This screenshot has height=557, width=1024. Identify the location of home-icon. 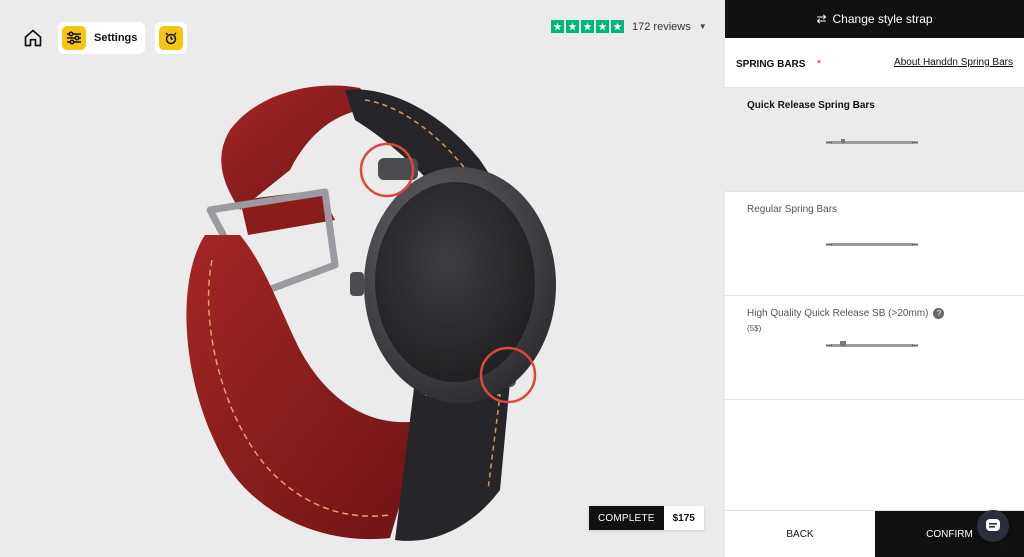
(33, 38).